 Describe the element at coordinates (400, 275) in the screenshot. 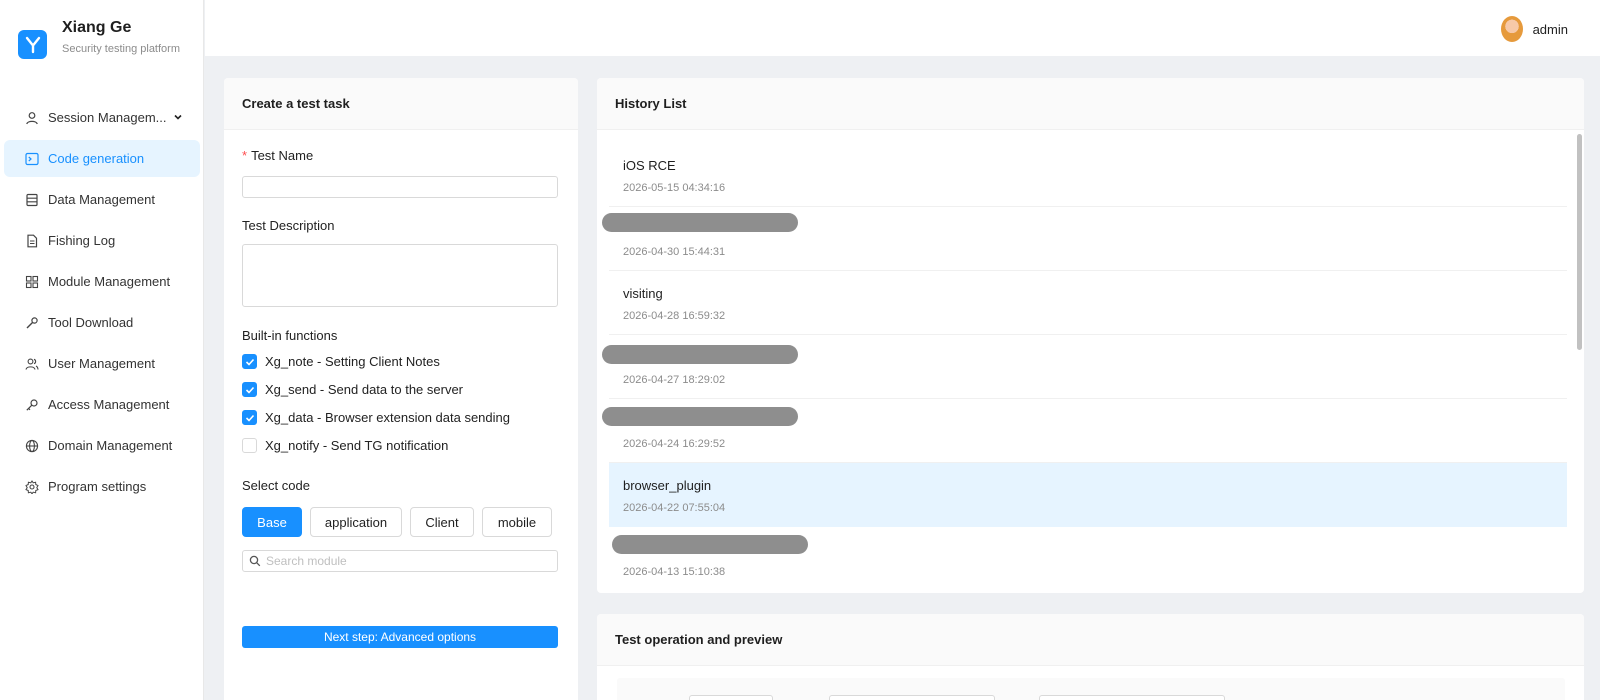

I see `test-description-textarea` at that location.